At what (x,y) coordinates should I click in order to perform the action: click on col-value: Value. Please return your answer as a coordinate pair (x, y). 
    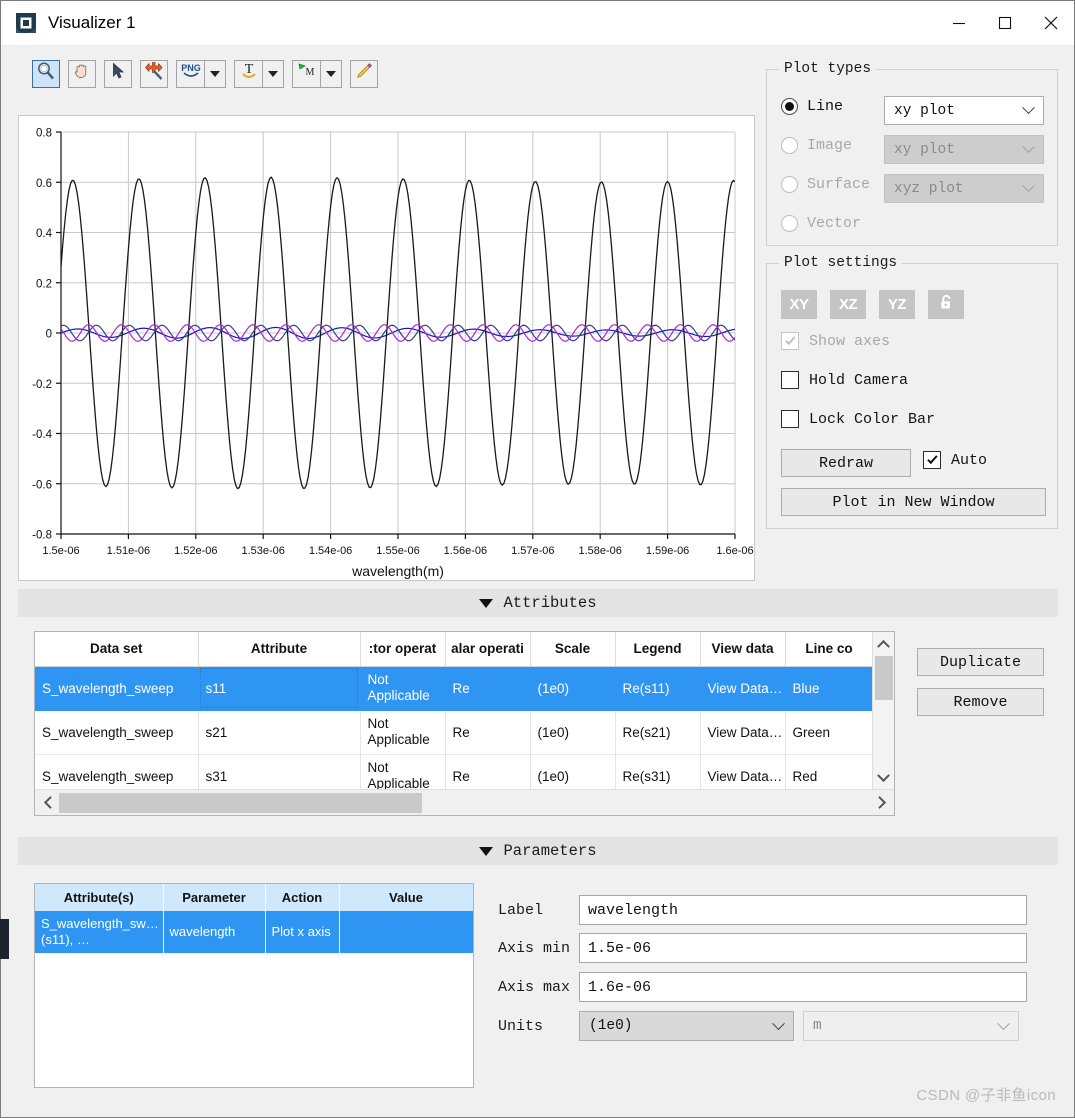
    Looking at the image, I should click on (406, 897).